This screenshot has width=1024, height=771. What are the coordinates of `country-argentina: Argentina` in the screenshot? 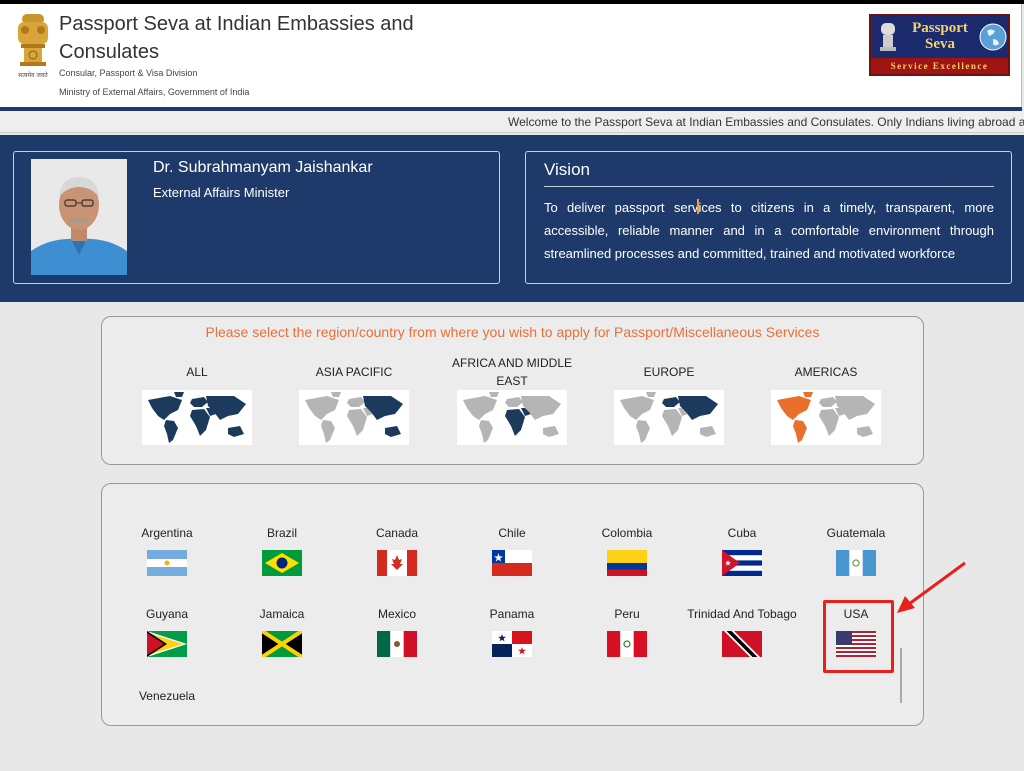 It's located at (167, 550).